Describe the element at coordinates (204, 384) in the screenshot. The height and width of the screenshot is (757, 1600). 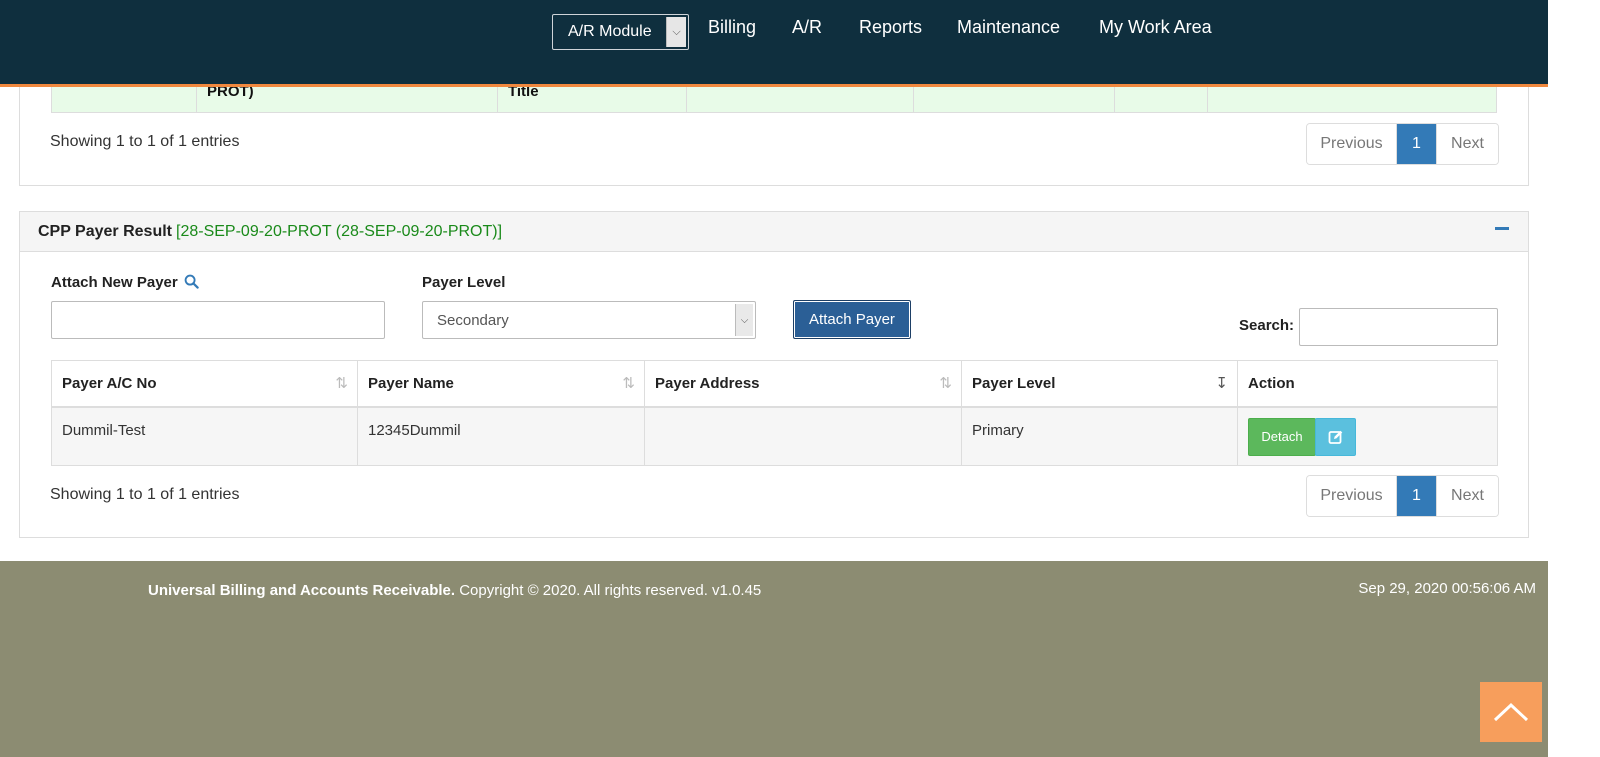
I see `column-header-payer-ac-no: Payer A/C No ⇅` at that location.